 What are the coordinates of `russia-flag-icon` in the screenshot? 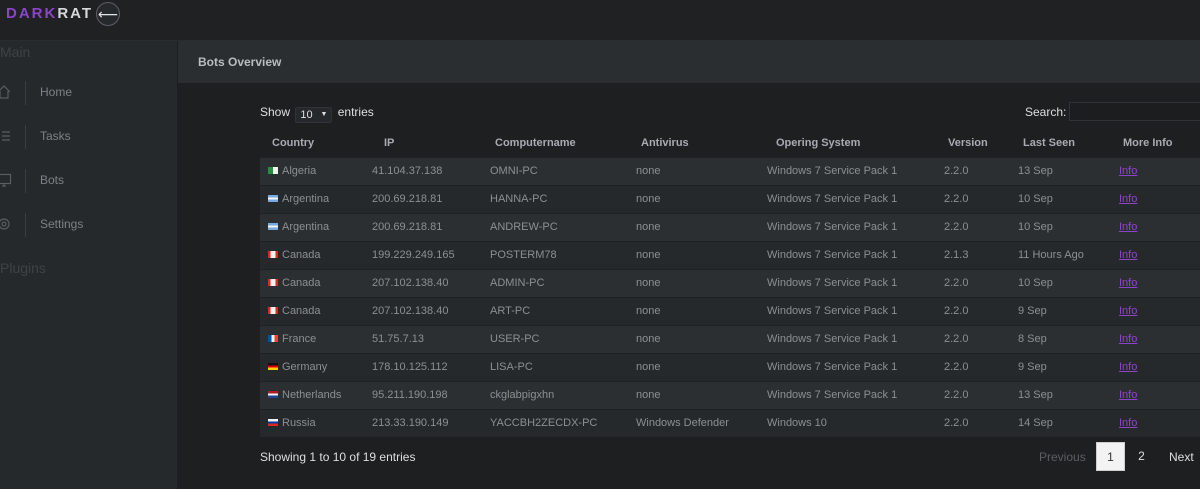 It's located at (273, 423).